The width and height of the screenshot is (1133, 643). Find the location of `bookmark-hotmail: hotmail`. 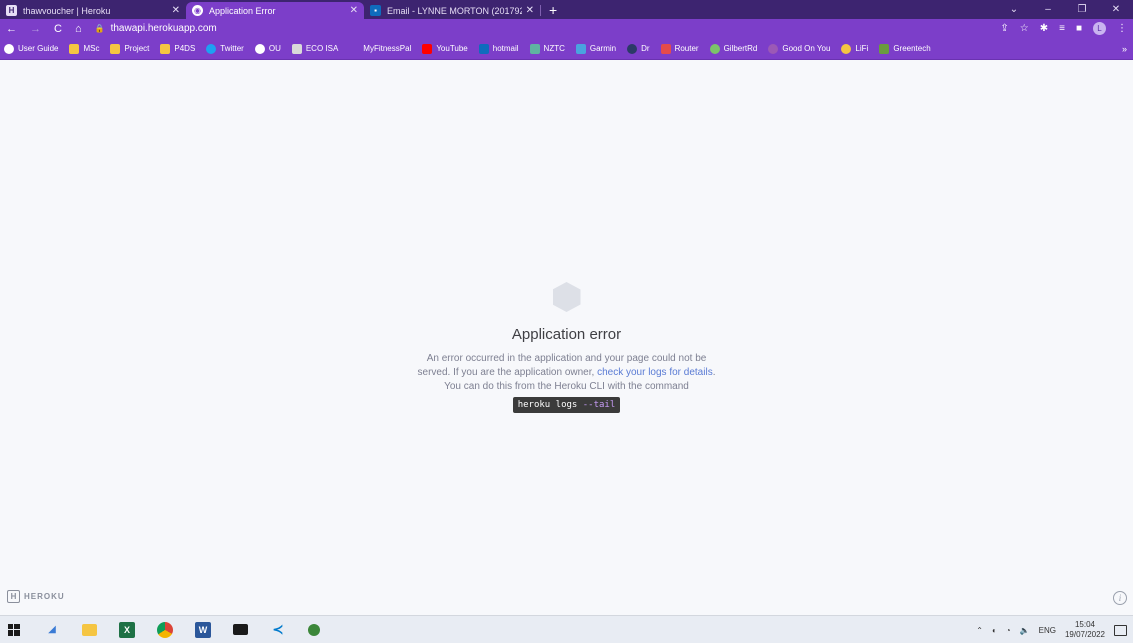

bookmark-hotmail: hotmail is located at coordinates (498, 48).